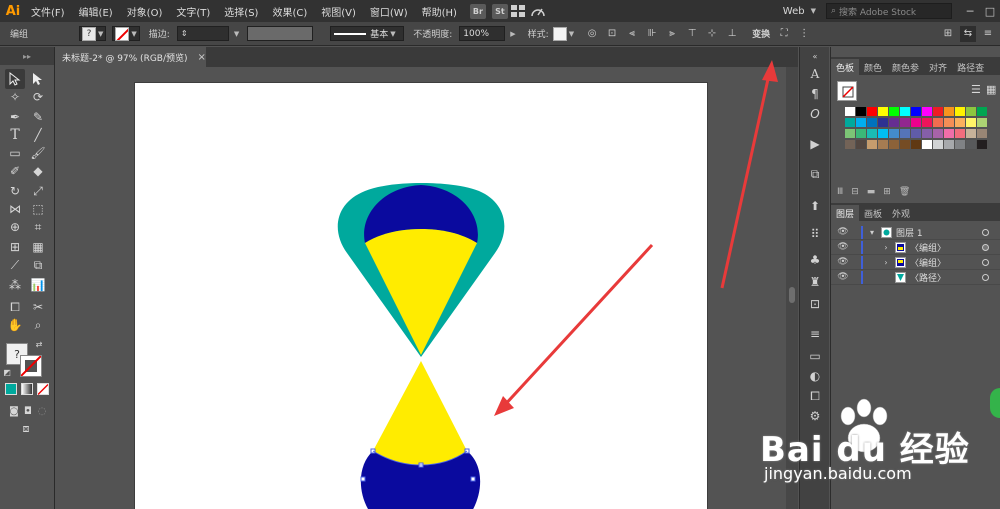 The width and height of the screenshot is (1000, 509). I want to click on stroke-panel-icon: ≡, so click(815, 334).